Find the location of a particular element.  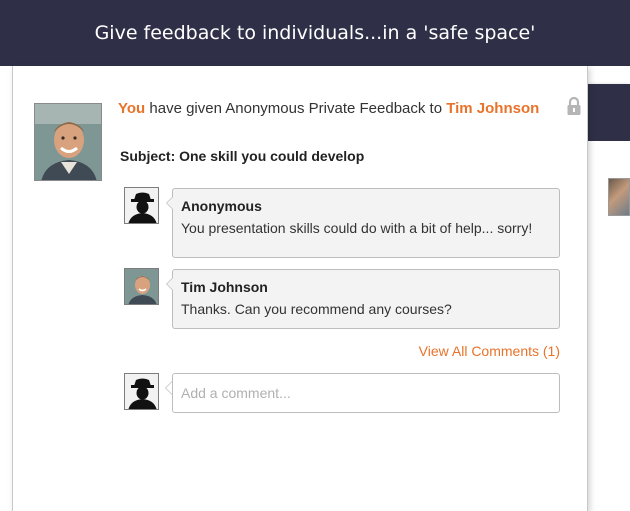

comment-author: Tim Johnson is located at coordinates (224, 287).